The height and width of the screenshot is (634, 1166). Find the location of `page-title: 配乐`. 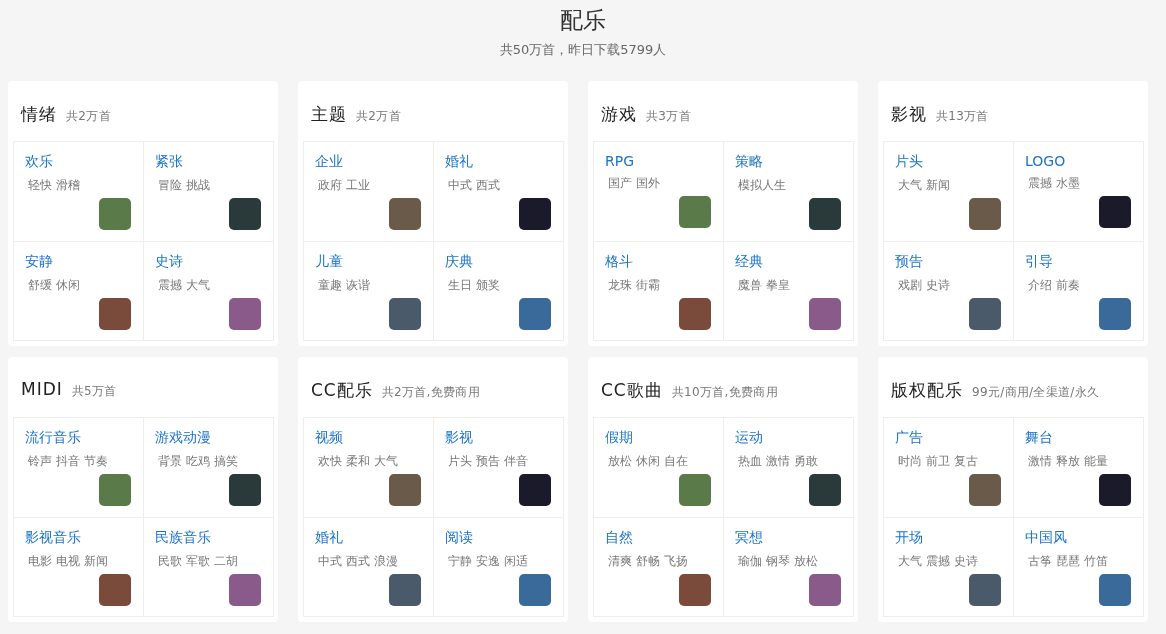

page-title: 配乐 is located at coordinates (583, 20).